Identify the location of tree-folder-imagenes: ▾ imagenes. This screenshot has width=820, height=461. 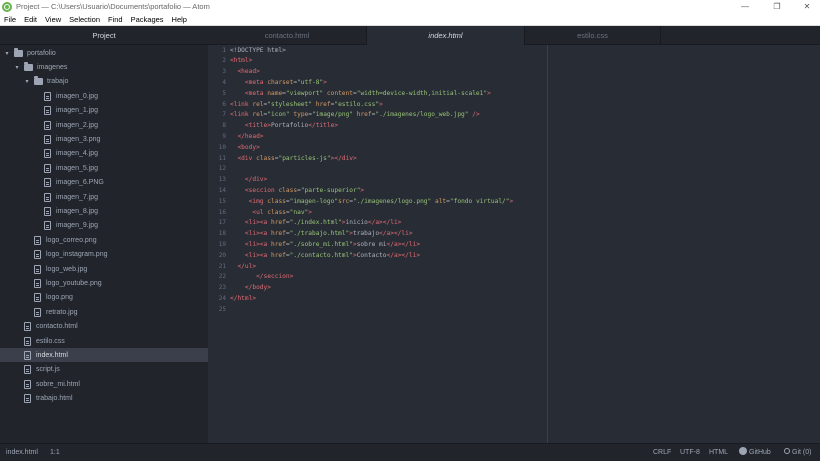
(104, 67).